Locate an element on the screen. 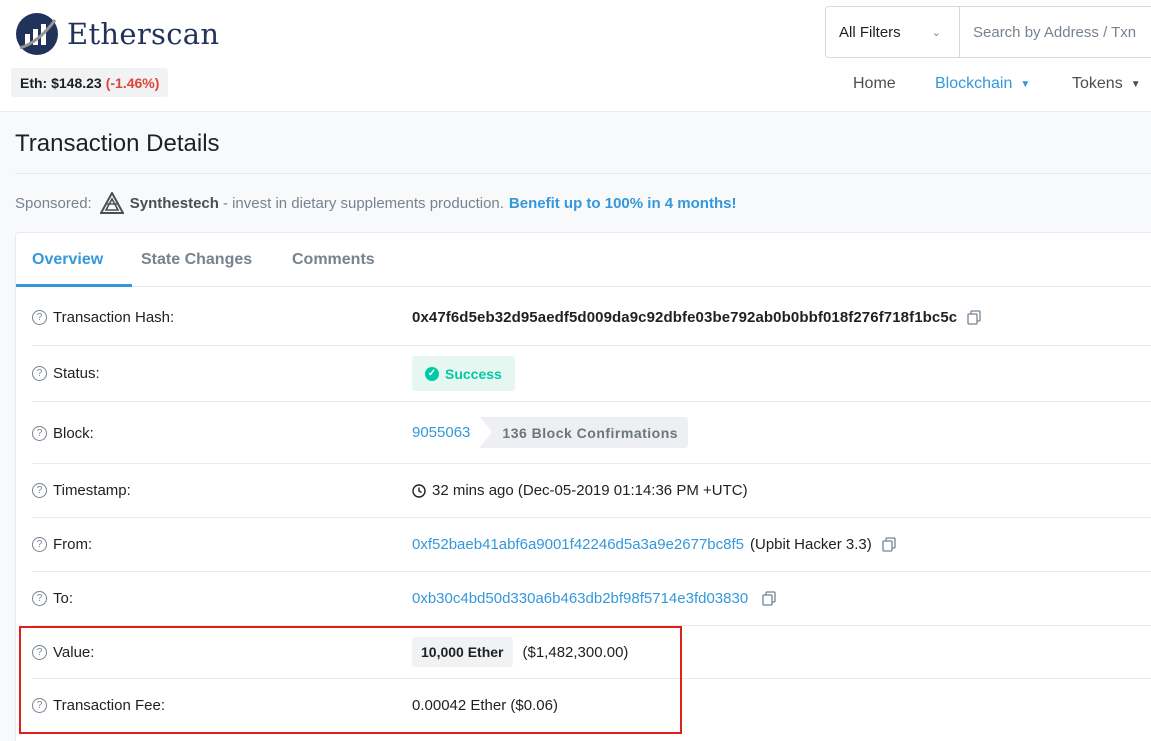 The width and height of the screenshot is (1151, 741). eth-price-badge: Eth: $148.23 (-1.46%) is located at coordinates (90, 82).